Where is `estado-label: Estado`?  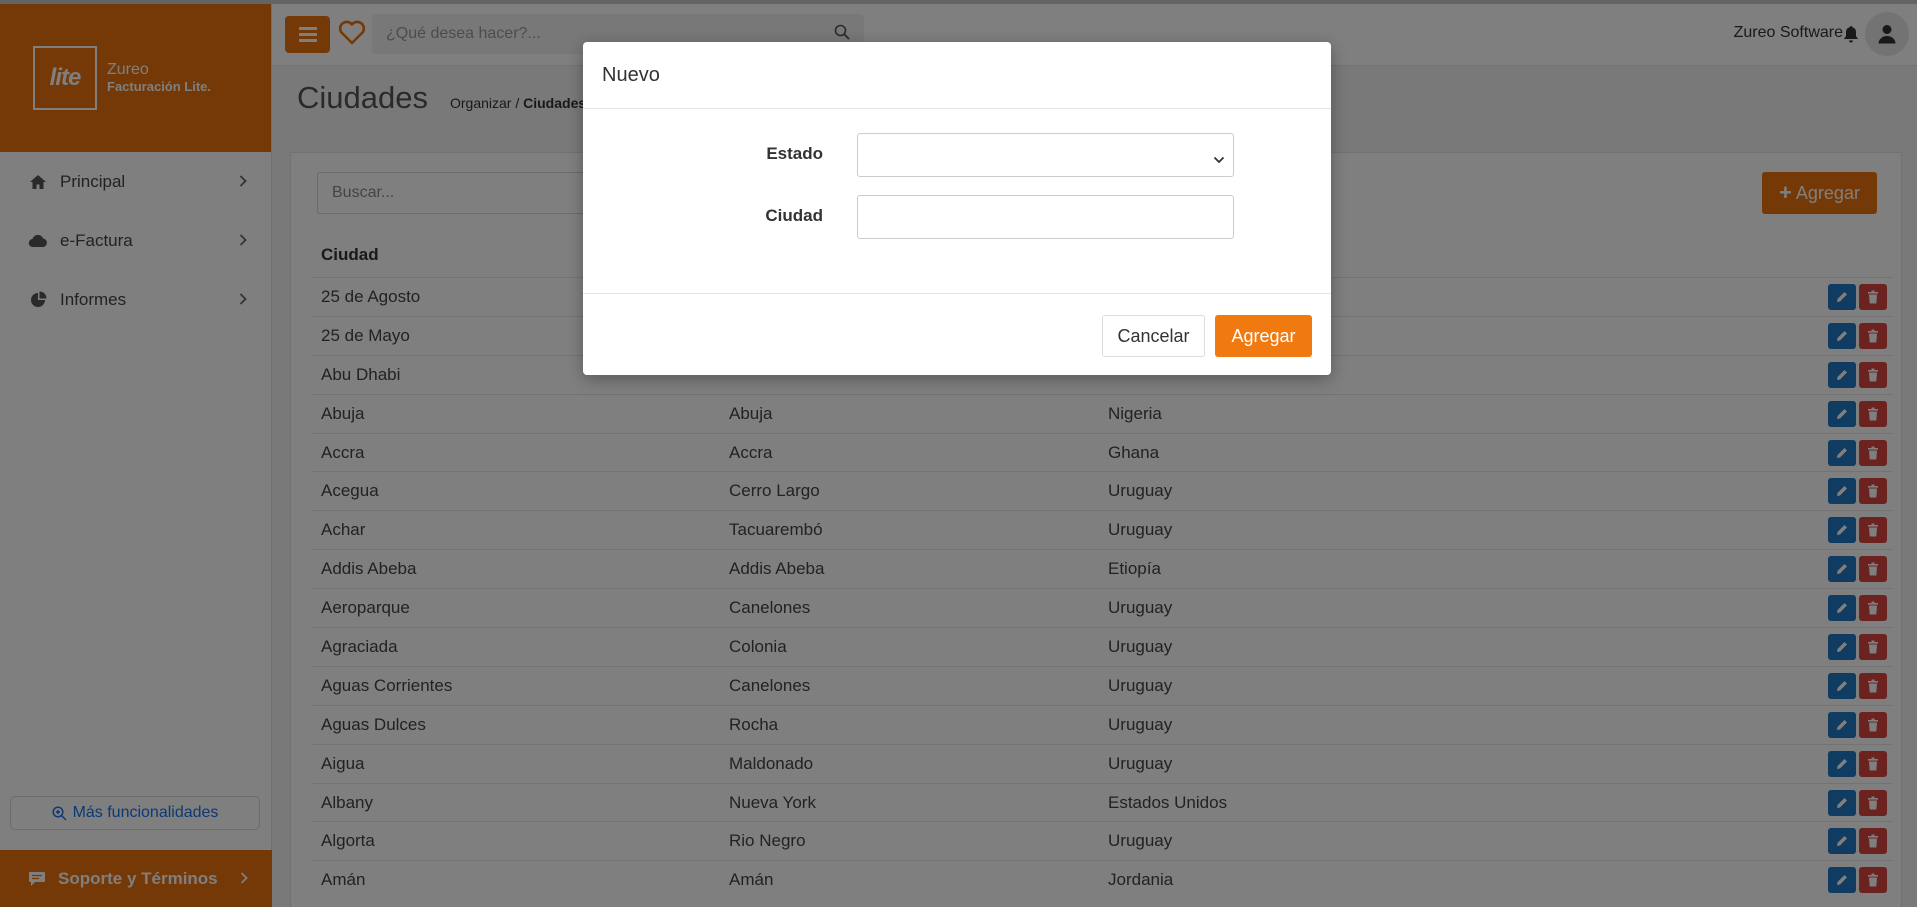 estado-label: Estado is located at coordinates (794, 153).